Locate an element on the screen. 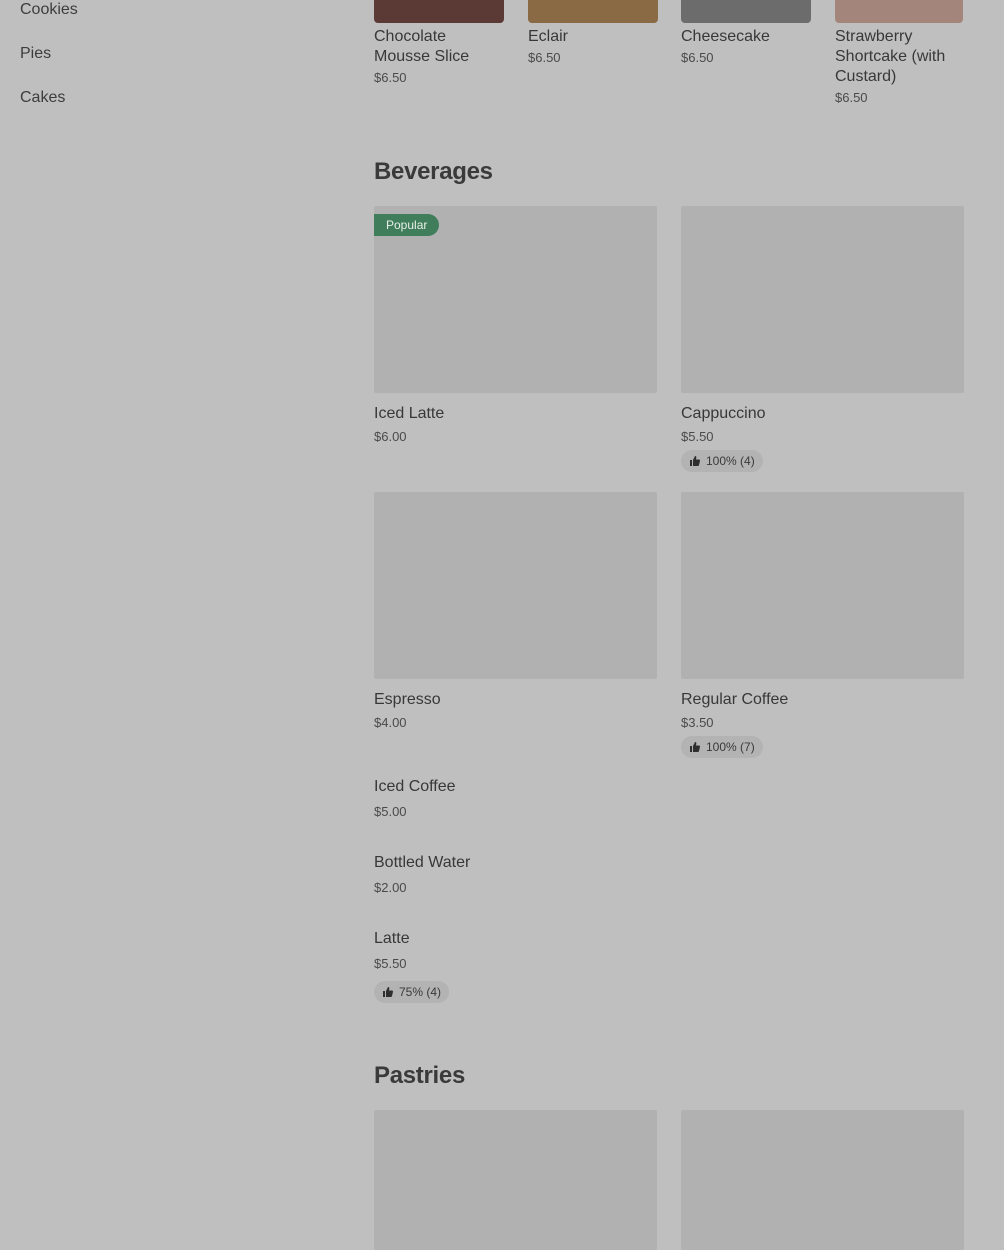 This screenshot has width=1004, height=1250. item-card-iced-latte: Popular Iced Latte $6.00 is located at coordinates (515, 325).